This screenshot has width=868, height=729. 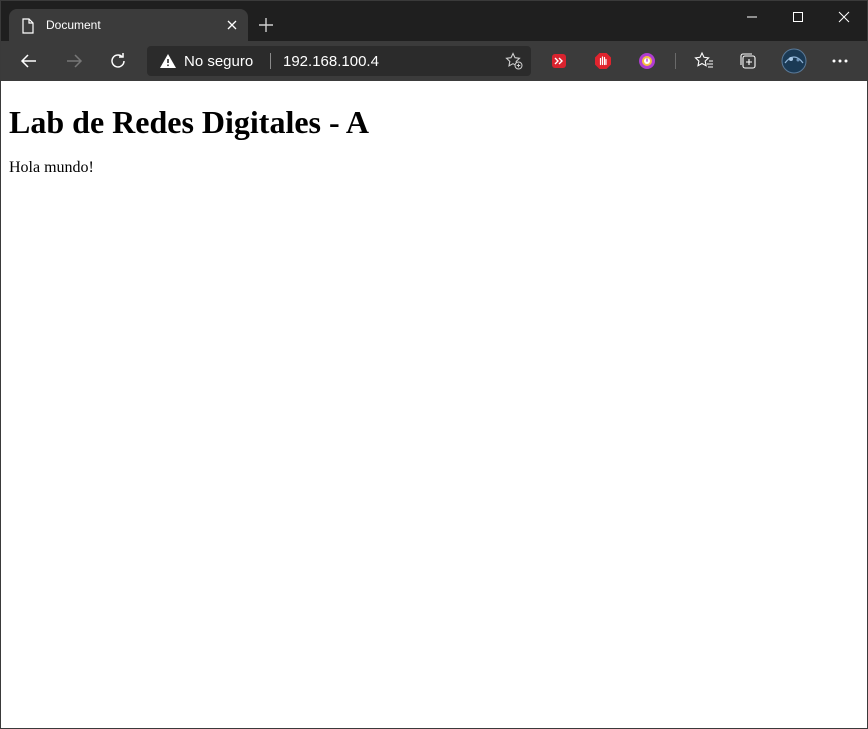 I want to click on toolbar: No seguro 192.168.100.4, so click(x=434, y=61).